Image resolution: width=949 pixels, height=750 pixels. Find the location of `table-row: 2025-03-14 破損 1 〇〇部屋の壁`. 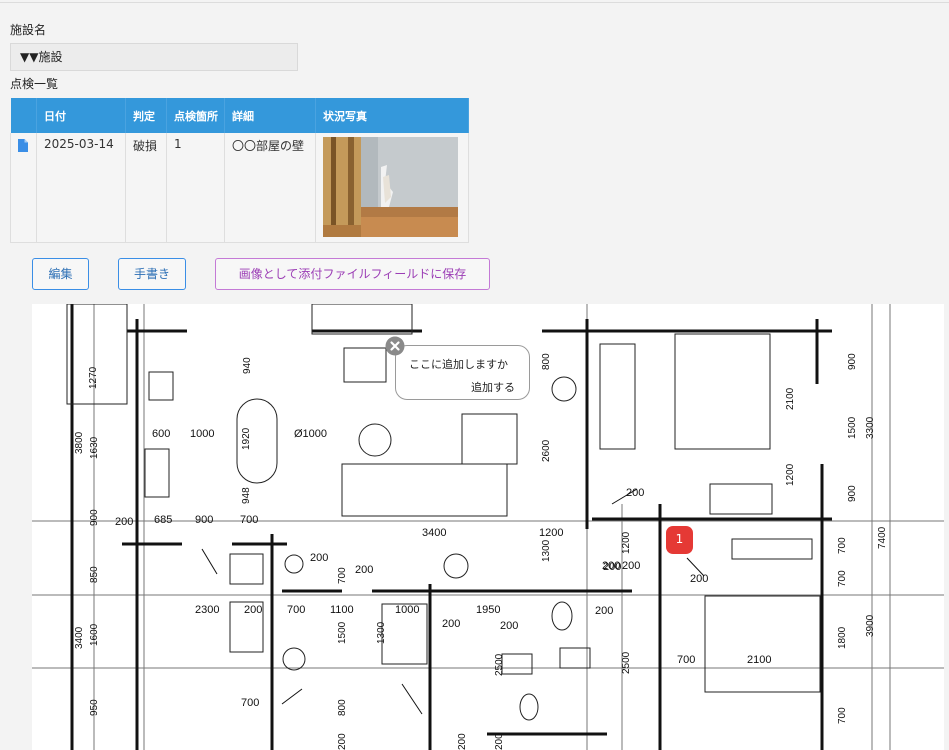

table-row: 2025-03-14 破損 1 〇〇部屋の壁 is located at coordinates (239, 188).